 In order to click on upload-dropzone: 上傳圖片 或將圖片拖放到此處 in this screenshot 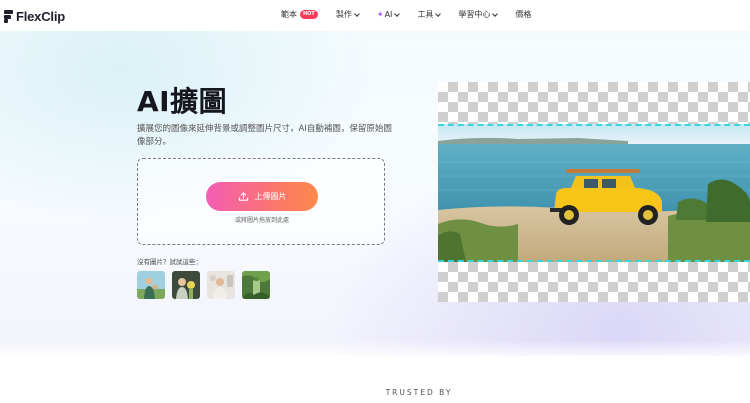, I will do `click(261, 201)`.